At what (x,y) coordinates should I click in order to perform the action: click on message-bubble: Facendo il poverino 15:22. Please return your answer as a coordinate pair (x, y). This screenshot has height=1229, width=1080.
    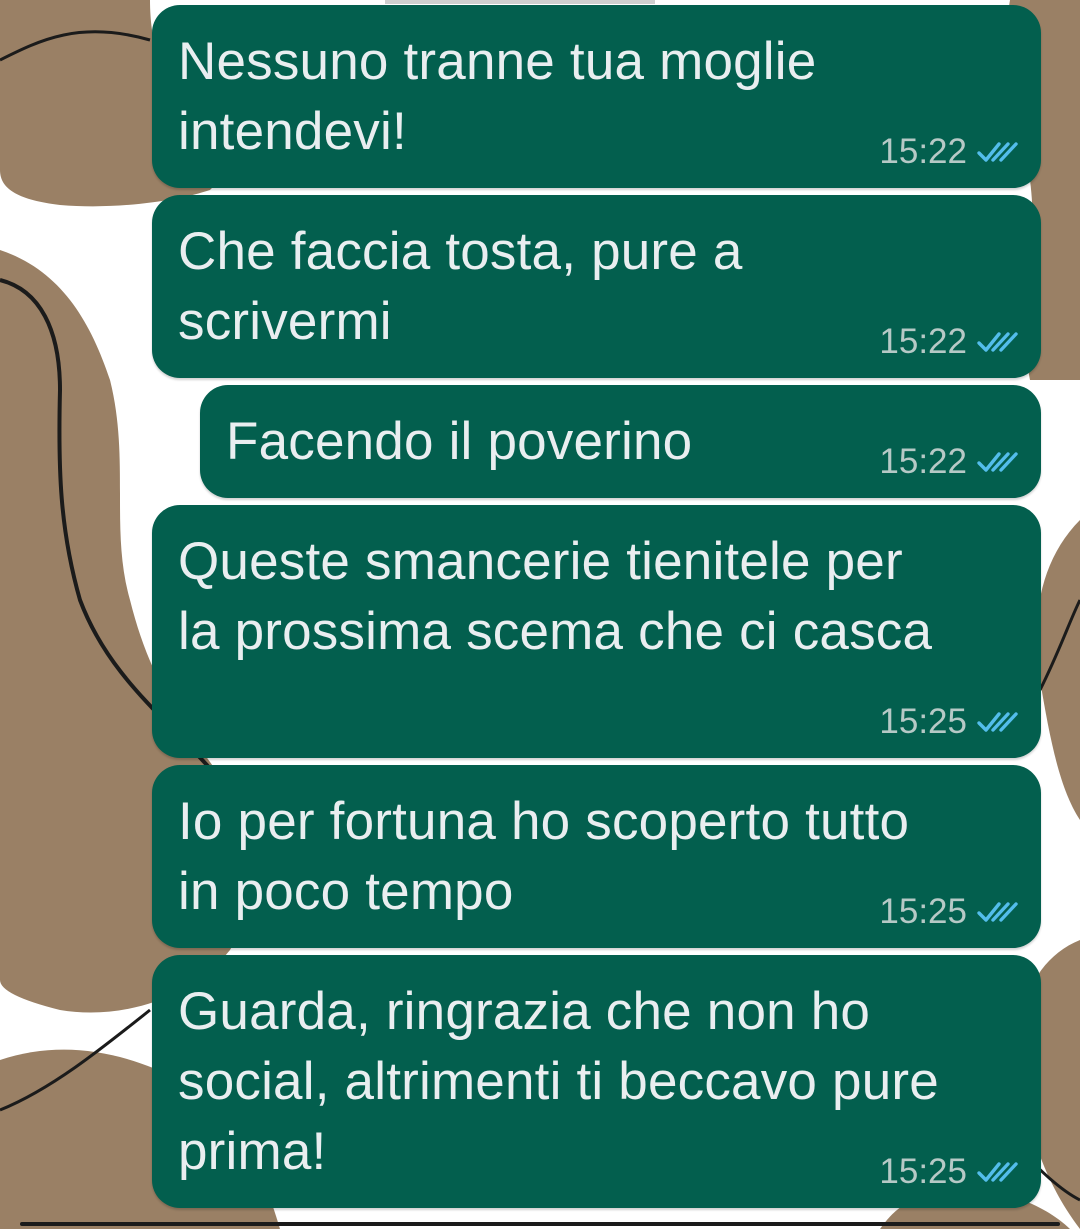
    Looking at the image, I should click on (620, 441).